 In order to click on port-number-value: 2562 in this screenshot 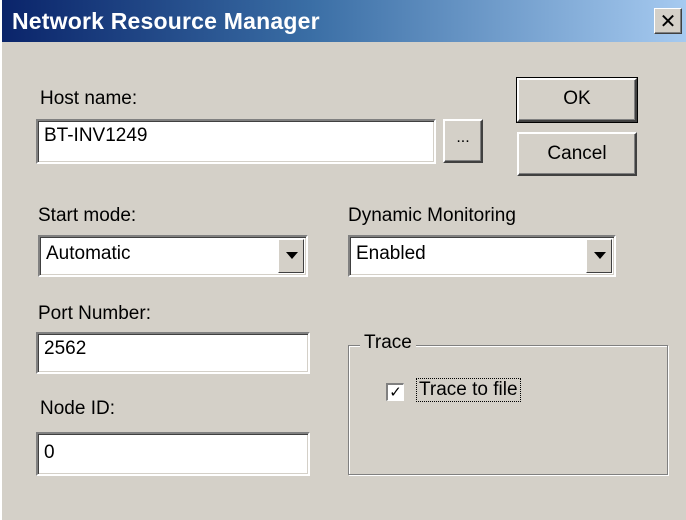, I will do `click(65, 348)`.